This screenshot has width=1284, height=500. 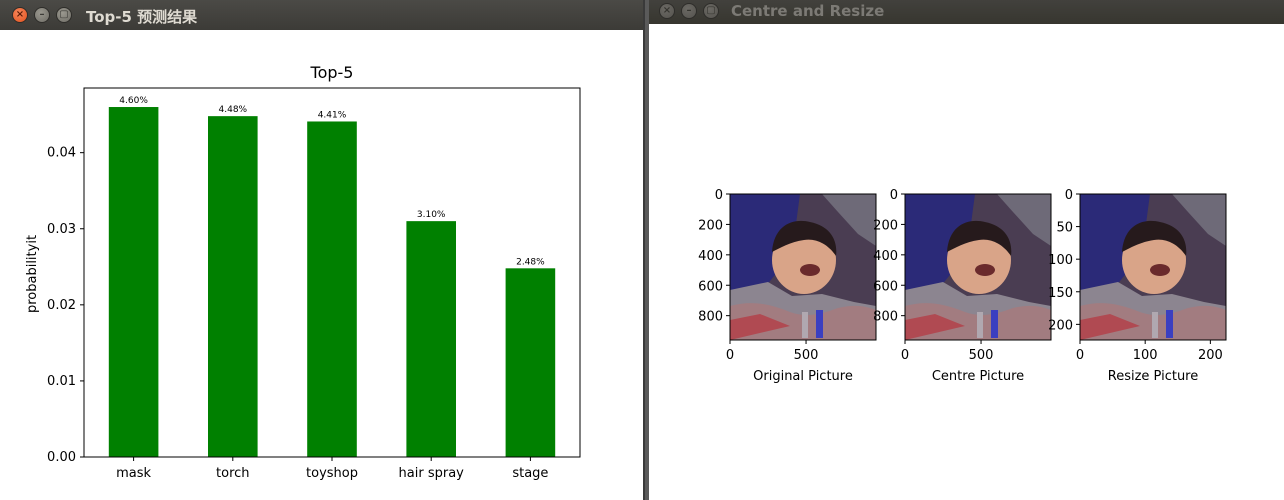 What do you see at coordinates (1145, 355) in the screenshot?
I see `x-tick-label: 100` at bounding box center [1145, 355].